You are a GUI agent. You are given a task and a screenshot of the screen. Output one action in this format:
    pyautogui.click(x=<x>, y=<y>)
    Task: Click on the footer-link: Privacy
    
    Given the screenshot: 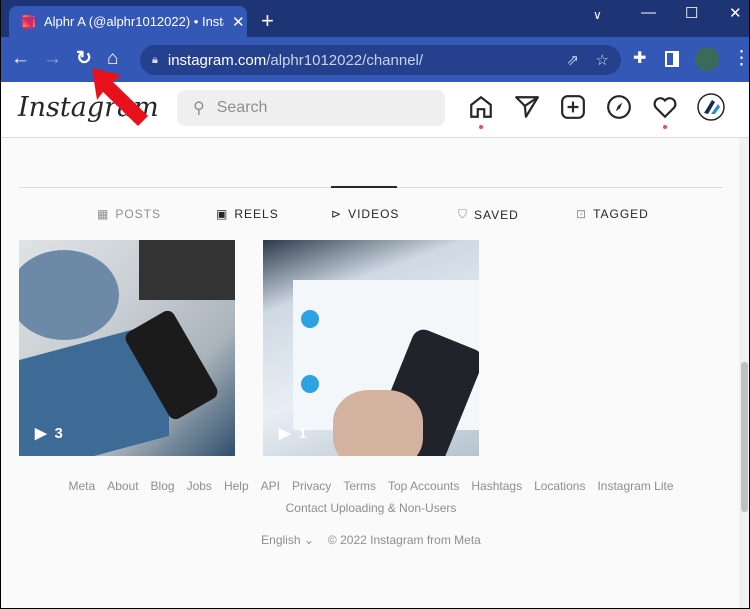 What is the action you would take?
    pyautogui.click(x=311, y=486)
    